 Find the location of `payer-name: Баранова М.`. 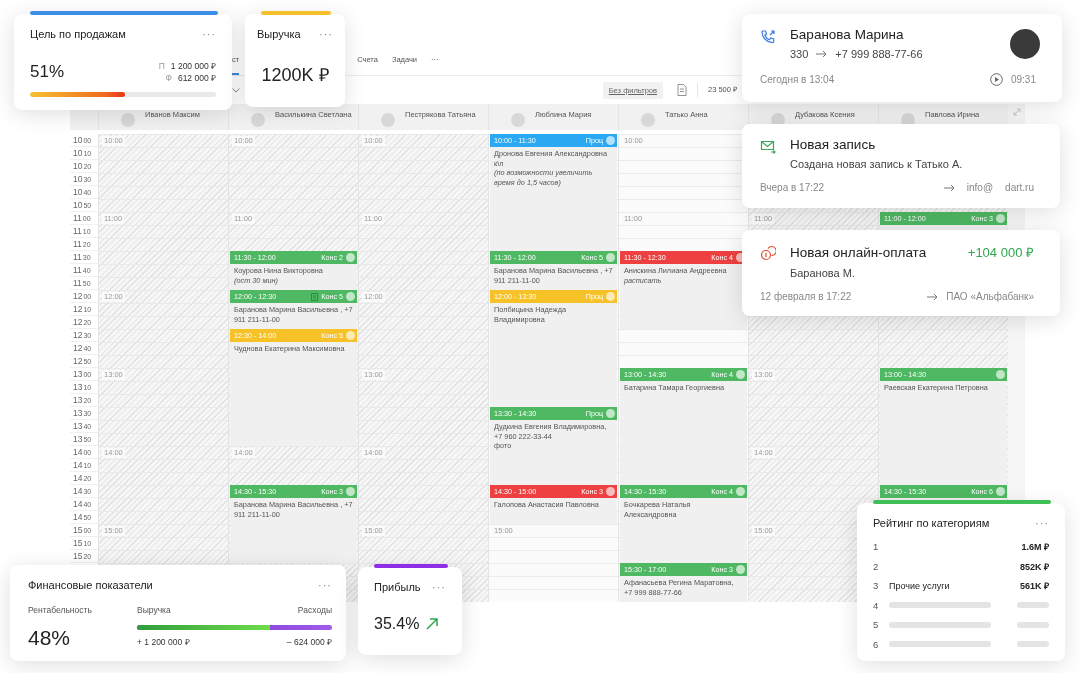

payer-name: Баранова М. is located at coordinates (822, 273).